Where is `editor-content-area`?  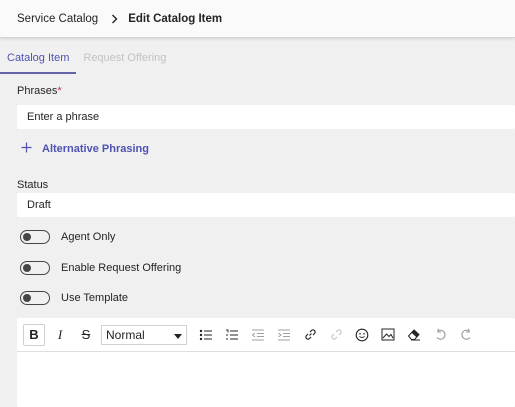 editor-content-area is located at coordinates (266, 379).